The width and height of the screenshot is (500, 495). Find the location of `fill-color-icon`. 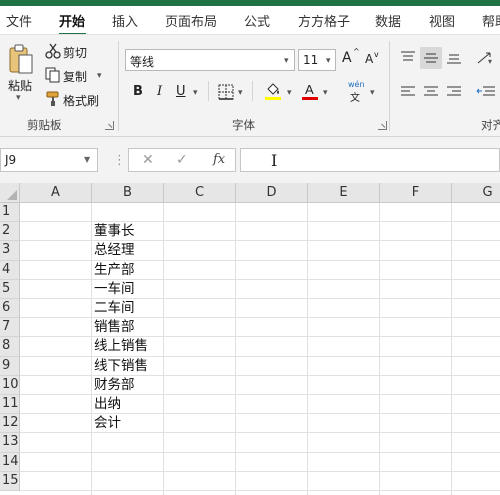

fill-color-icon is located at coordinates (273, 91).